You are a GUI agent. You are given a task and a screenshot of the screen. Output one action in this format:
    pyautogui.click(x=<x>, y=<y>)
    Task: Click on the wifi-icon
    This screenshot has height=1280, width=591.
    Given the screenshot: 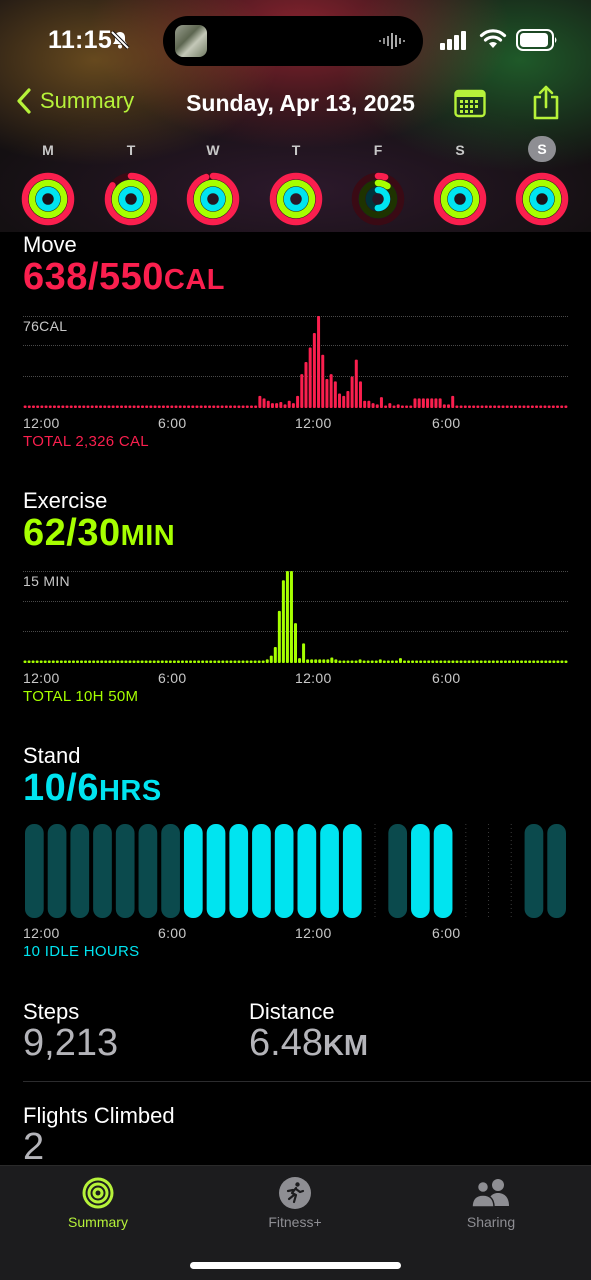 What is the action you would take?
    pyautogui.click(x=493, y=38)
    